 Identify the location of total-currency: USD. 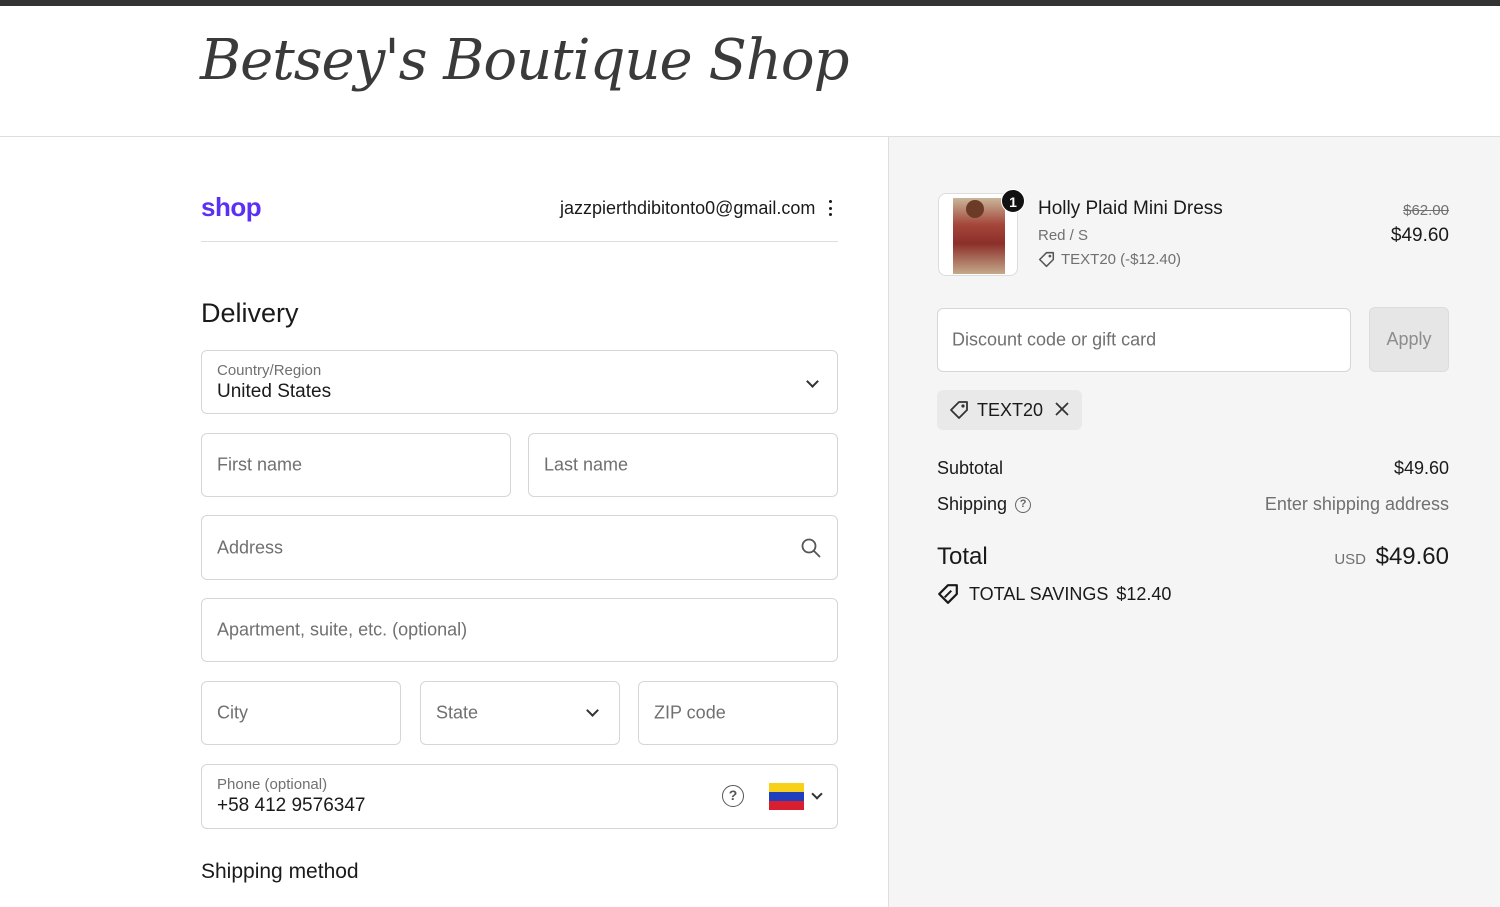
(1350, 559).